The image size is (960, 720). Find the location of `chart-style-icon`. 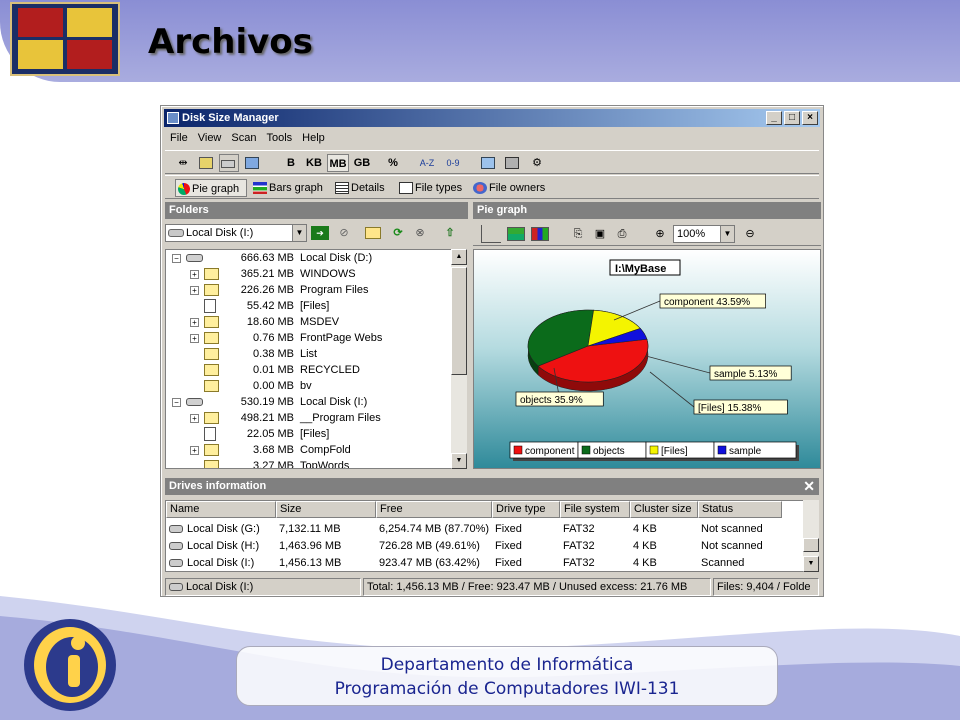

chart-style-icon is located at coordinates (516, 234).